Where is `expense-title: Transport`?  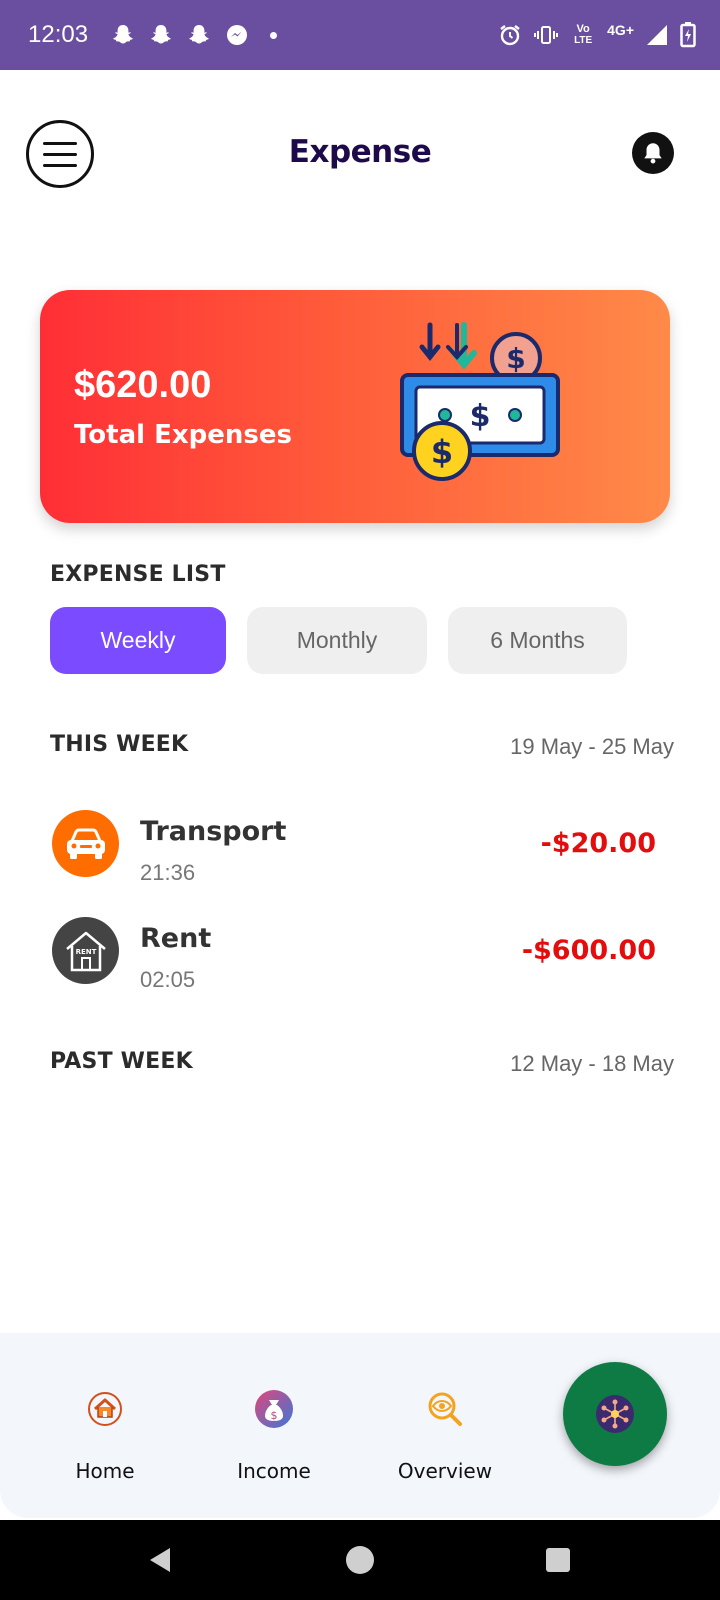 expense-title: Transport is located at coordinates (213, 831).